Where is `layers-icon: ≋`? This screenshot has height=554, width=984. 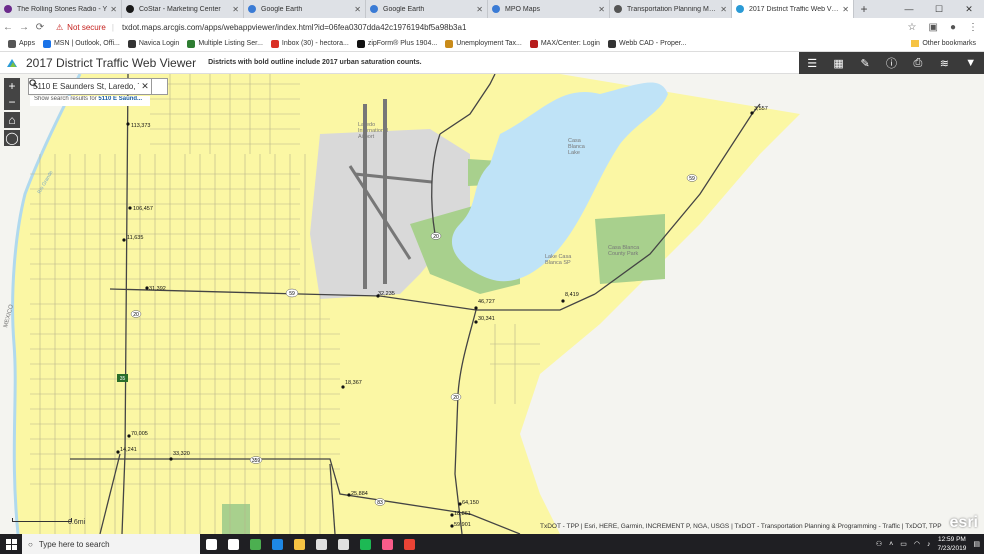
layers-icon: ≋ is located at coordinates (944, 63).